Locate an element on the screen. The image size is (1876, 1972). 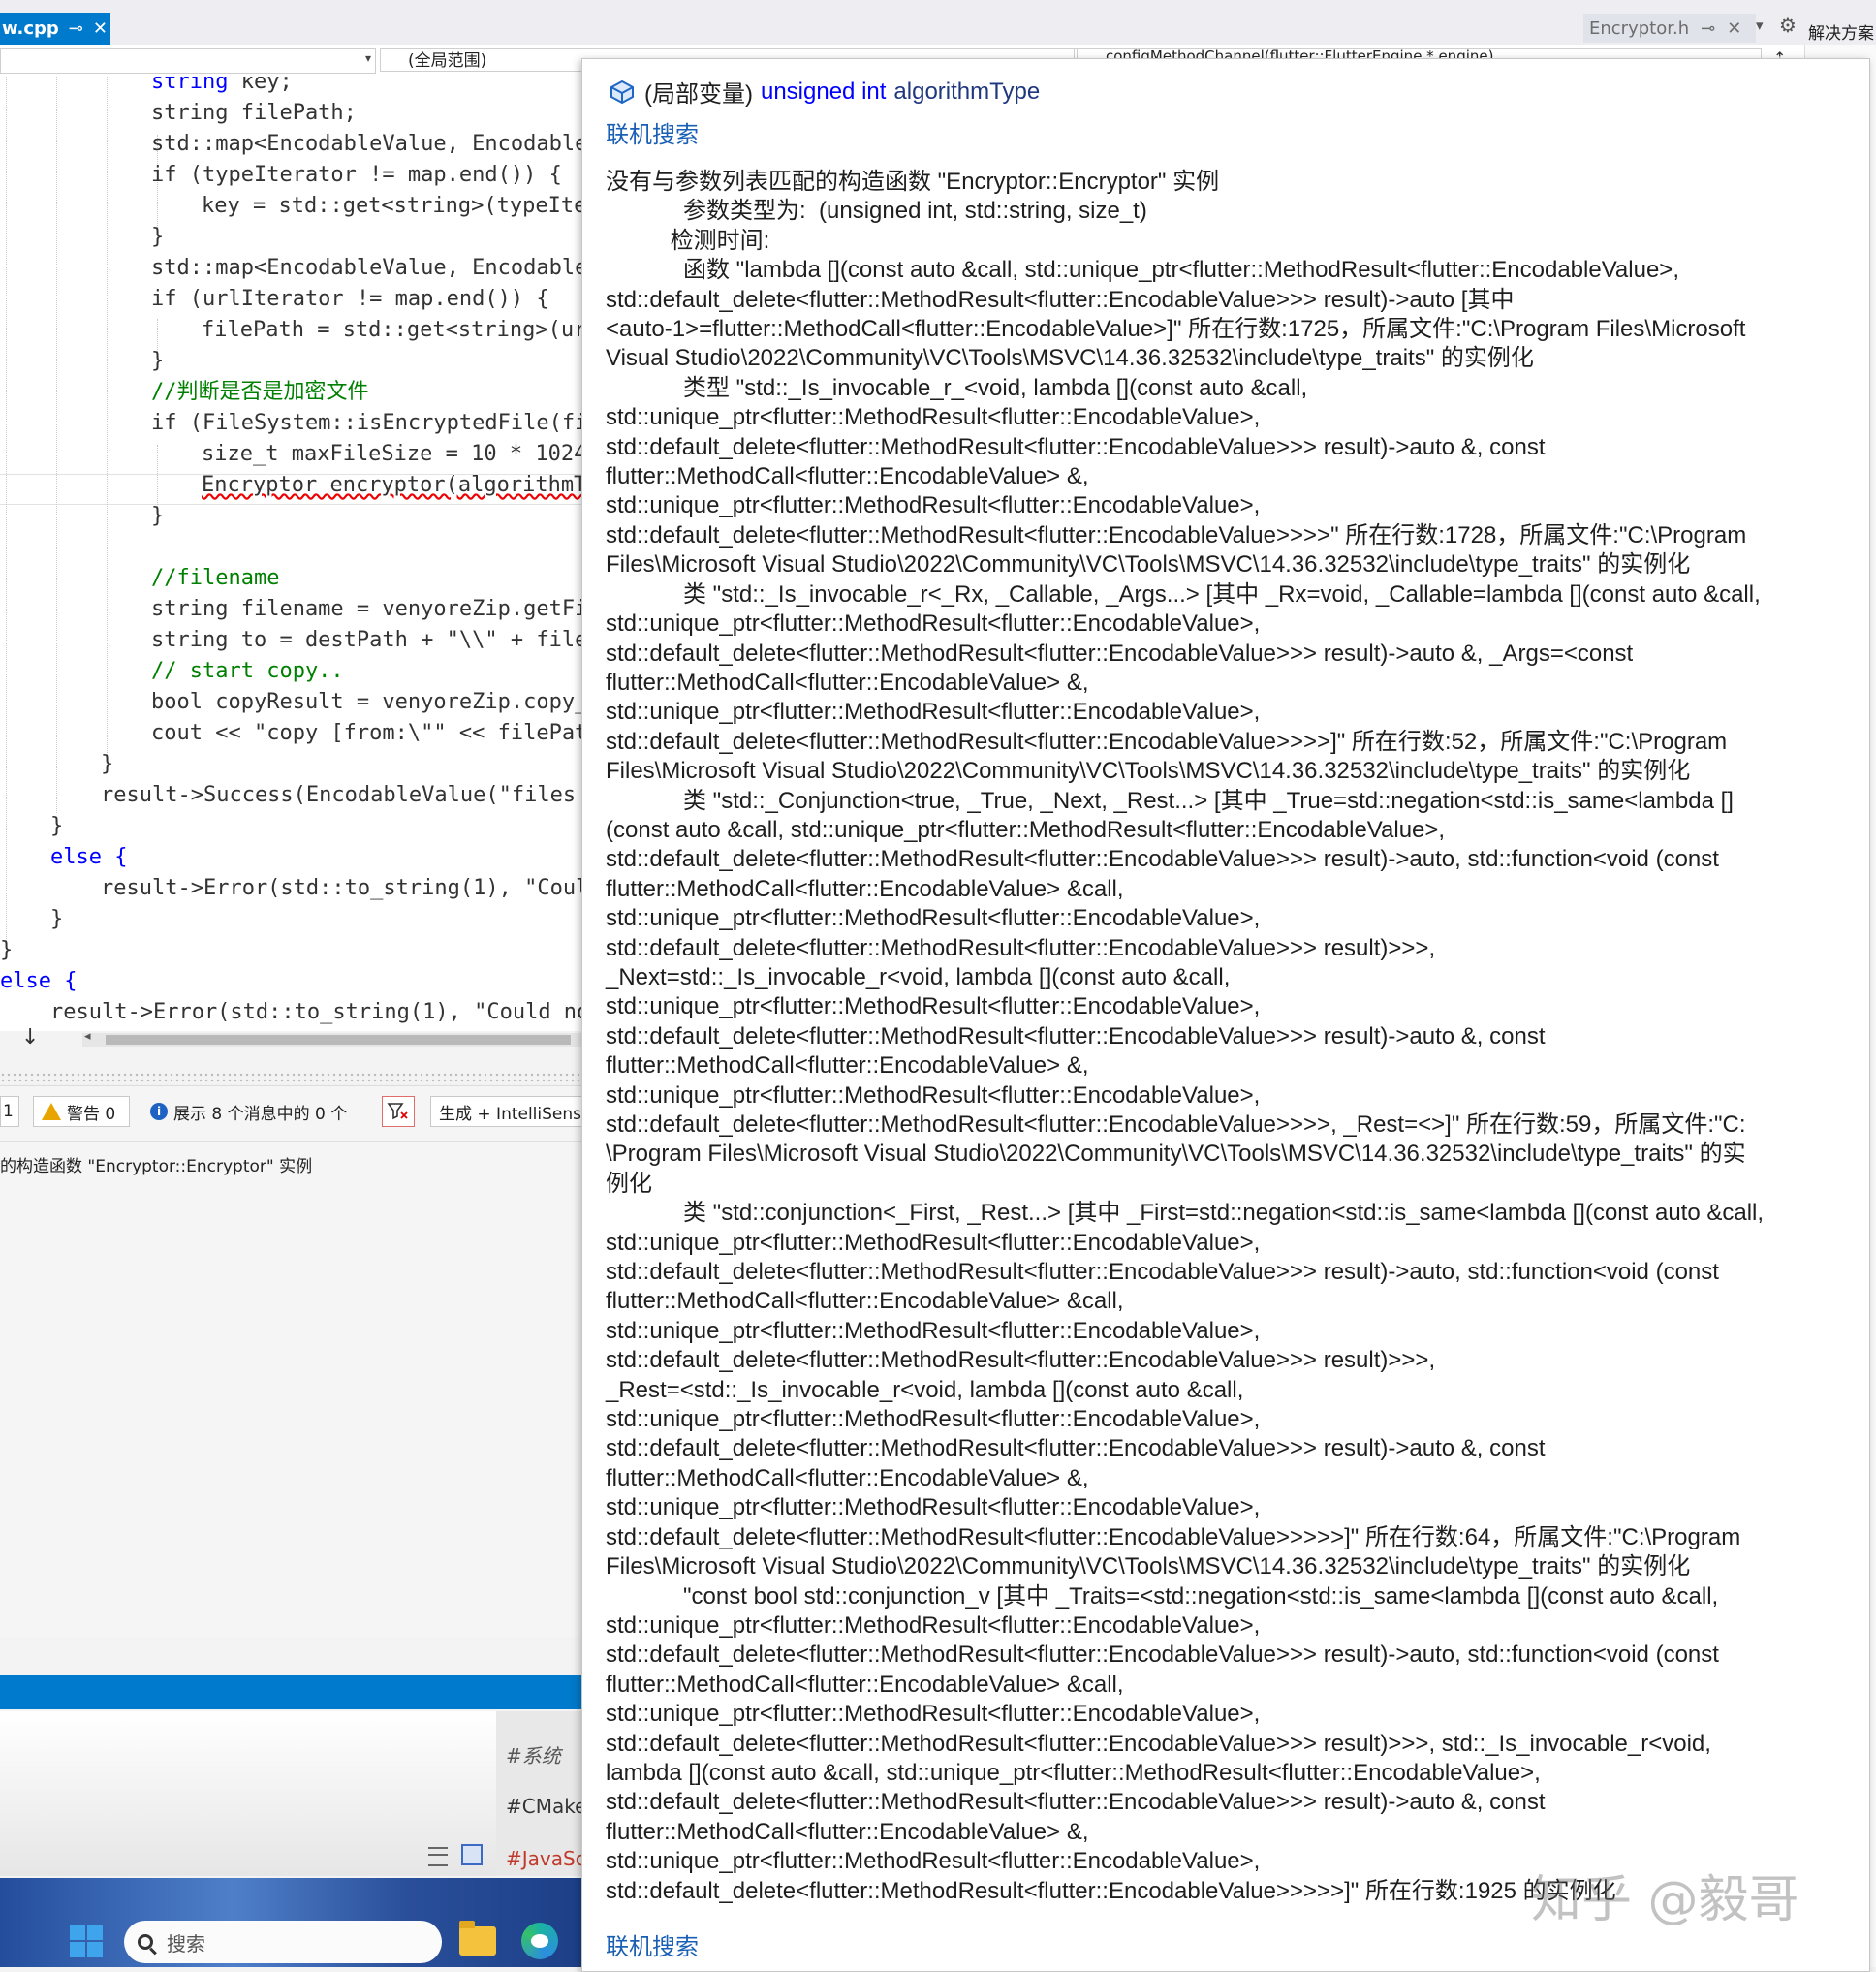
tab-w-cpp: w.cpp ⊸ ✕ is located at coordinates (55, 29).